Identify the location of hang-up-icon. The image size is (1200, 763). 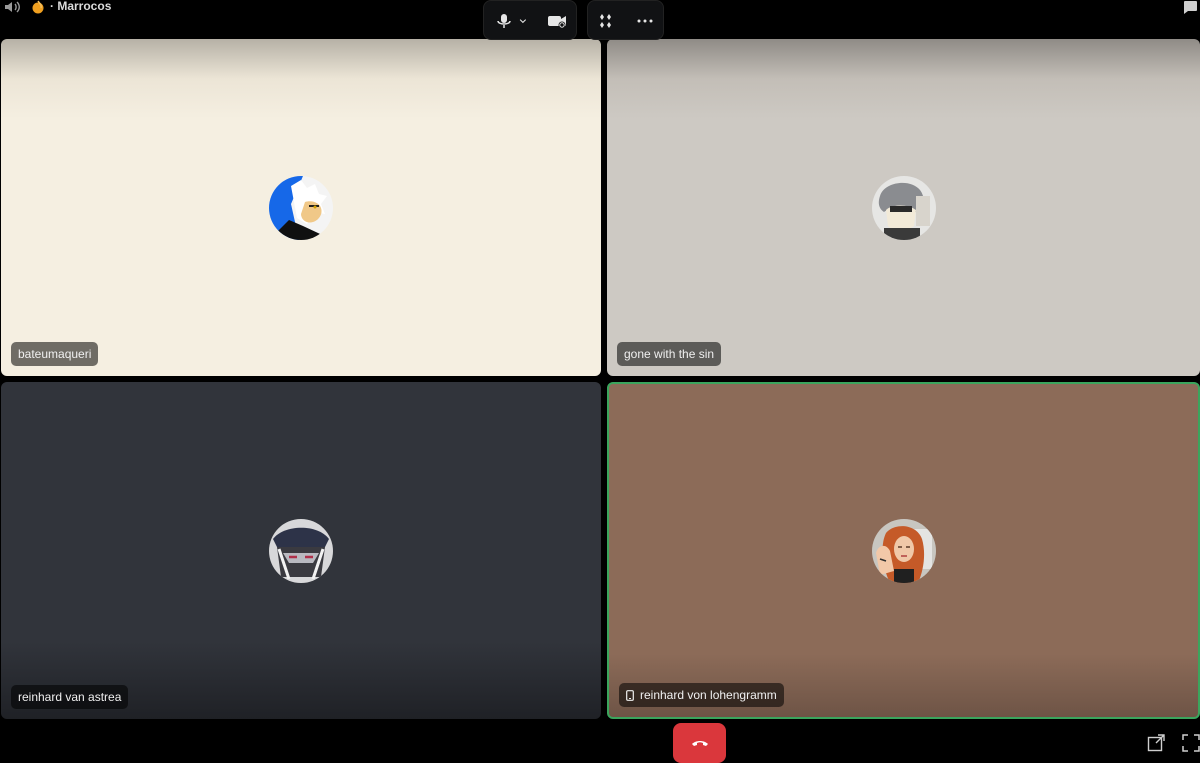
(700, 743).